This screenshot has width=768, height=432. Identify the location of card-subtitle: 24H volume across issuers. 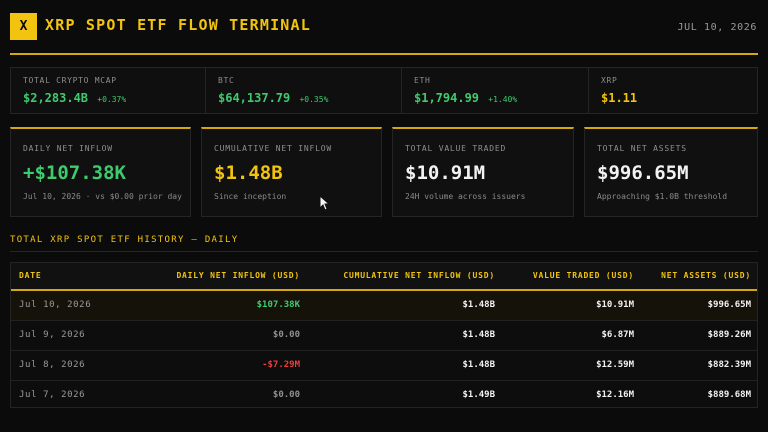
(465, 196).